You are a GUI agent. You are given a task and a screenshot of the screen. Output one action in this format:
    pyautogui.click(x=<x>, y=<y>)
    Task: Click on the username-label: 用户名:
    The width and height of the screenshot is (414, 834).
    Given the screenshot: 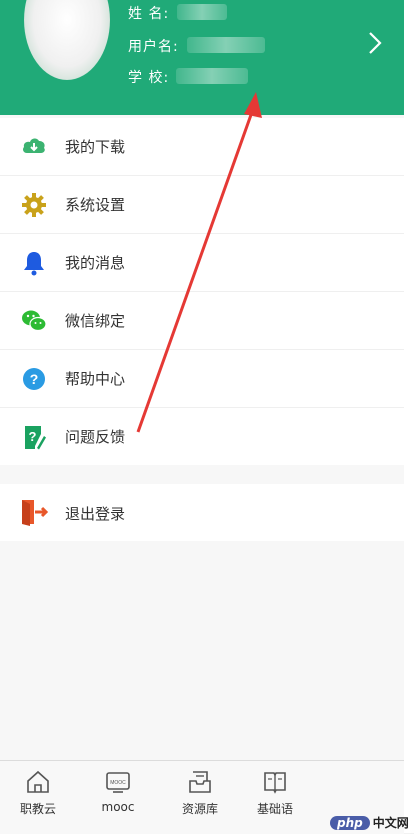 What is the action you would take?
    pyautogui.click(x=153, y=47)
    